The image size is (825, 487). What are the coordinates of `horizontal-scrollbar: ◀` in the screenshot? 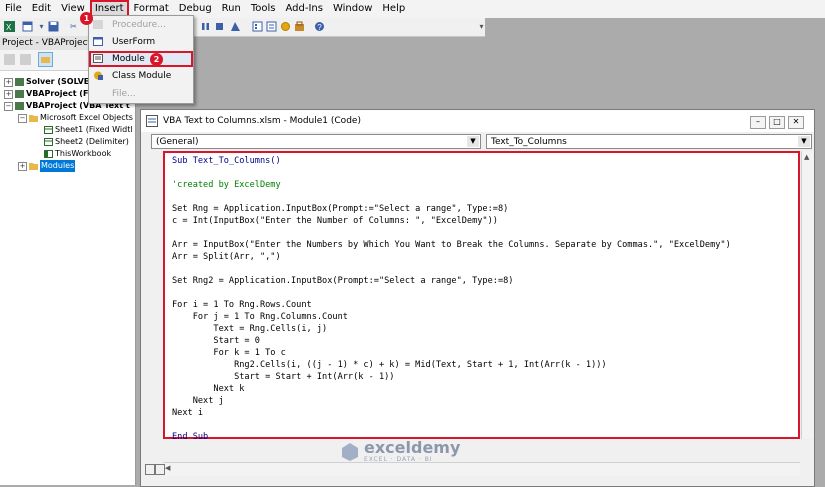 It's located at (472, 469).